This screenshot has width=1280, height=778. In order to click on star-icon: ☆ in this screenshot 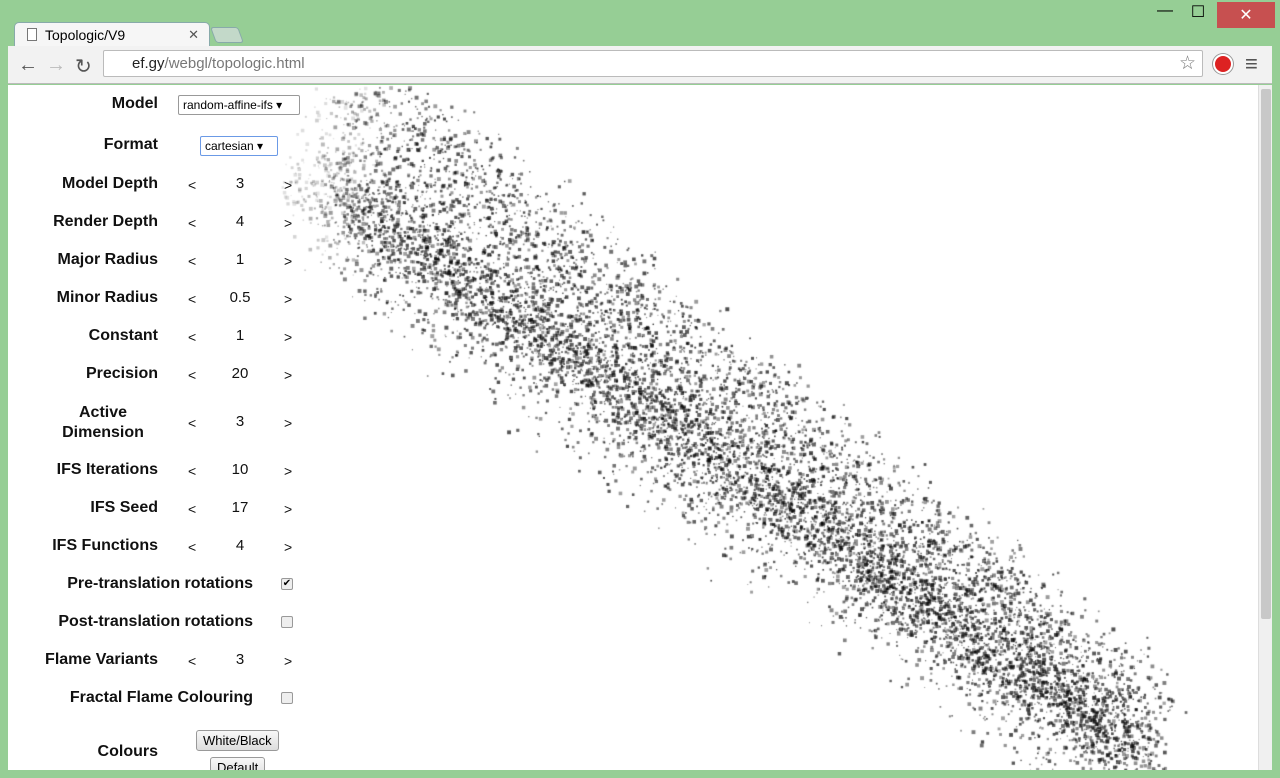, I will do `click(1187, 63)`.